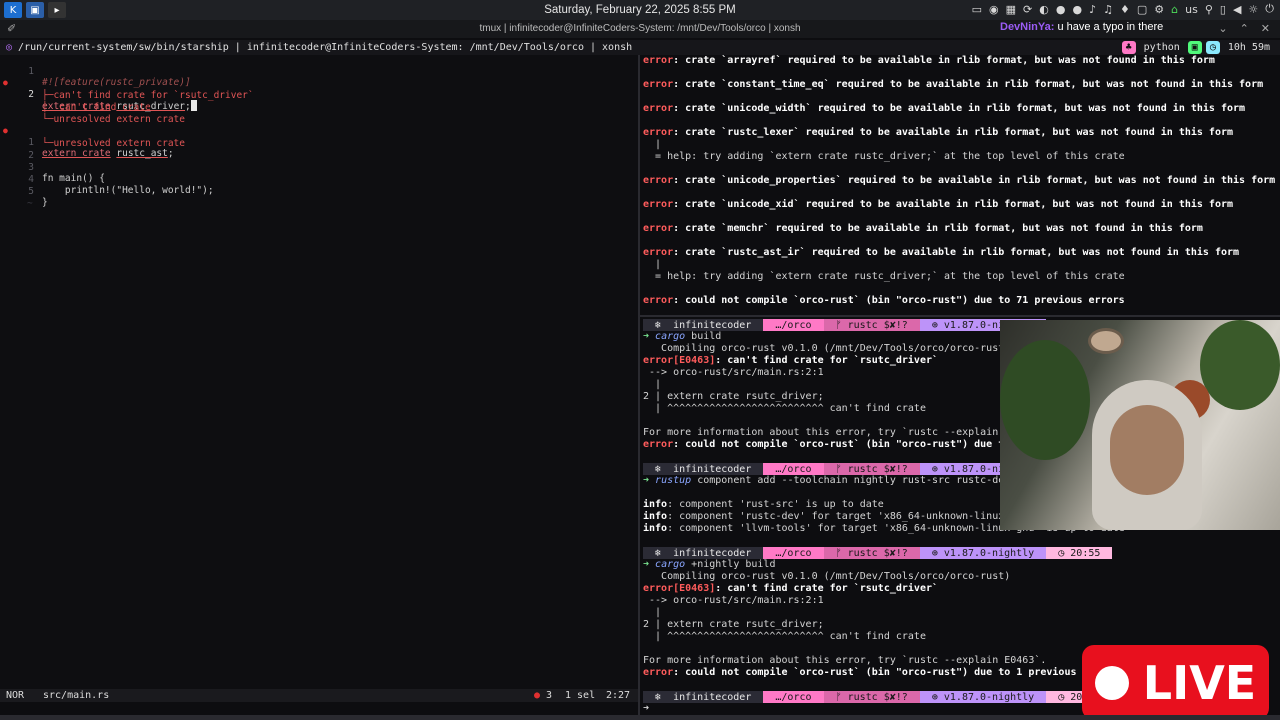 This screenshot has width=1280, height=720. What do you see at coordinates (994, 9) in the screenshot?
I see `stream-icon: ◉` at bounding box center [994, 9].